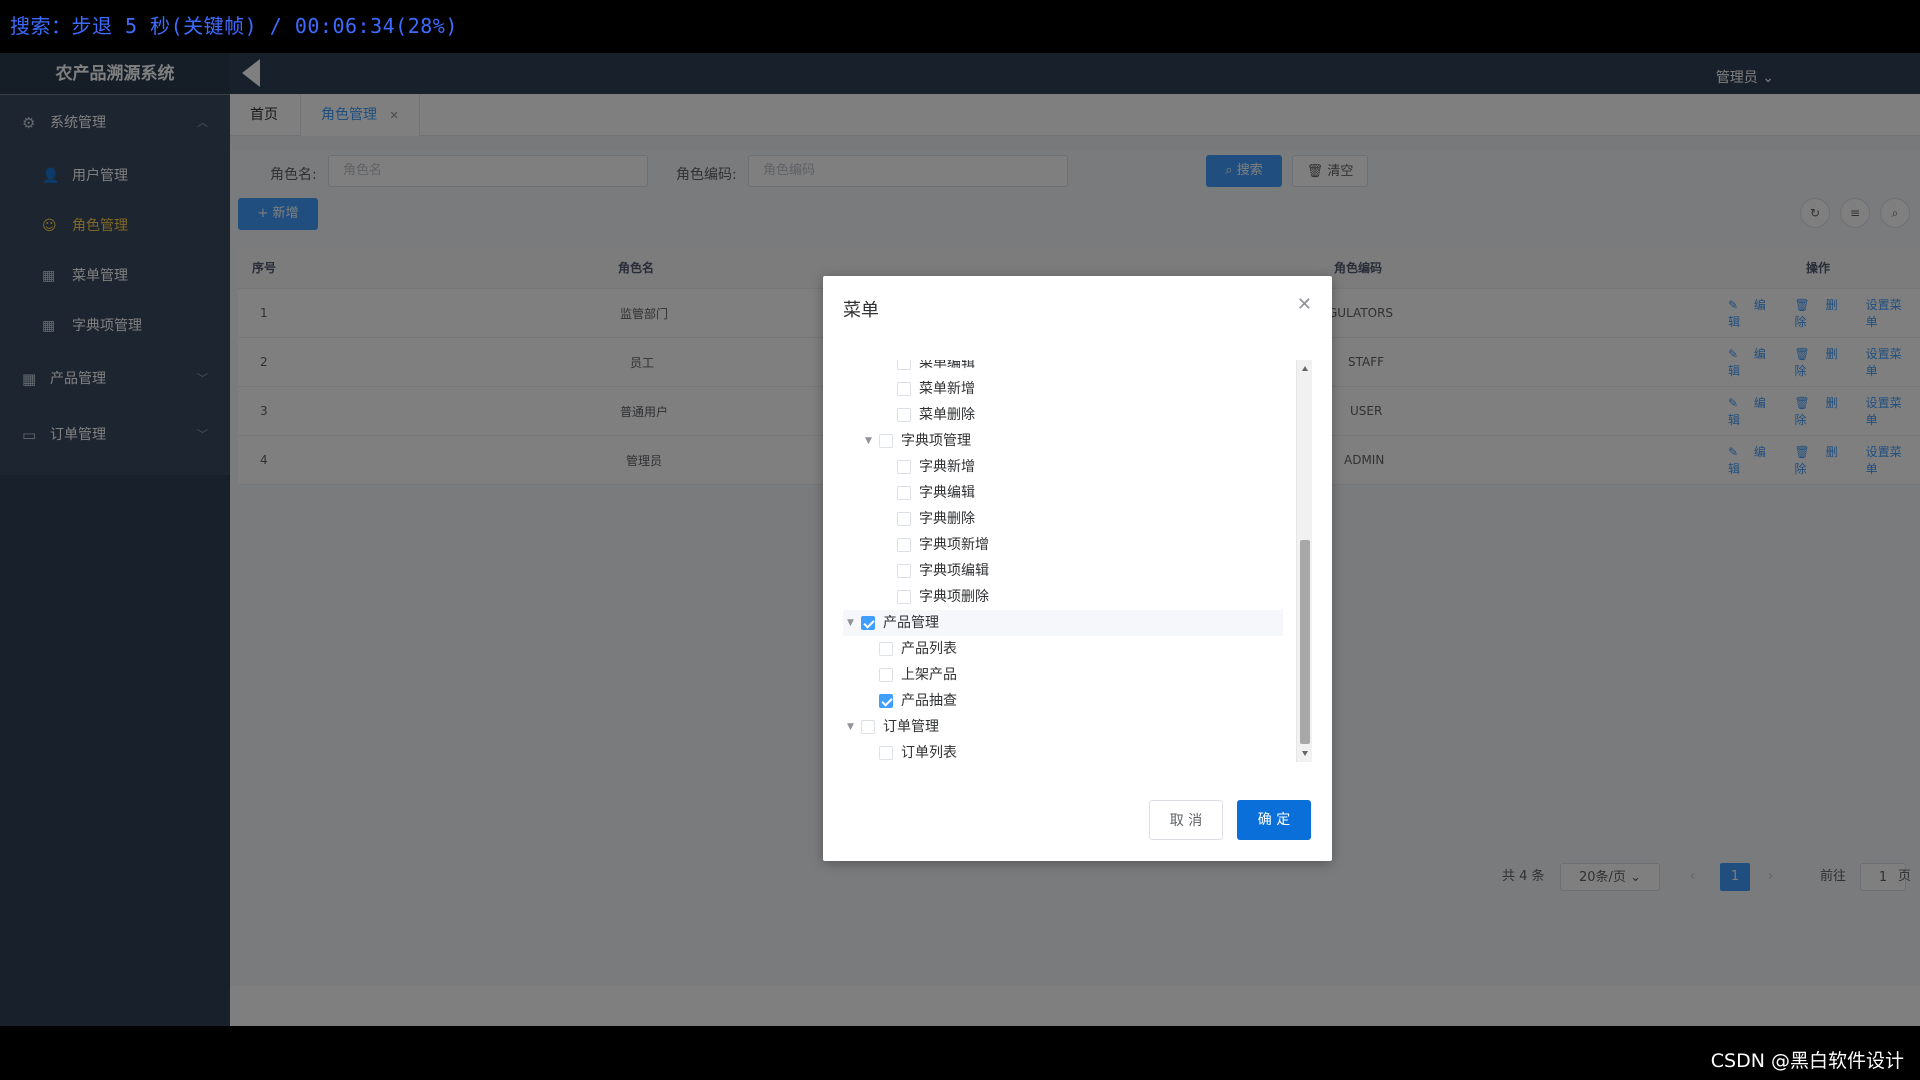  Describe the element at coordinates (1304, 304) in the screenshot. I see `close-icon: ✕` at that location.